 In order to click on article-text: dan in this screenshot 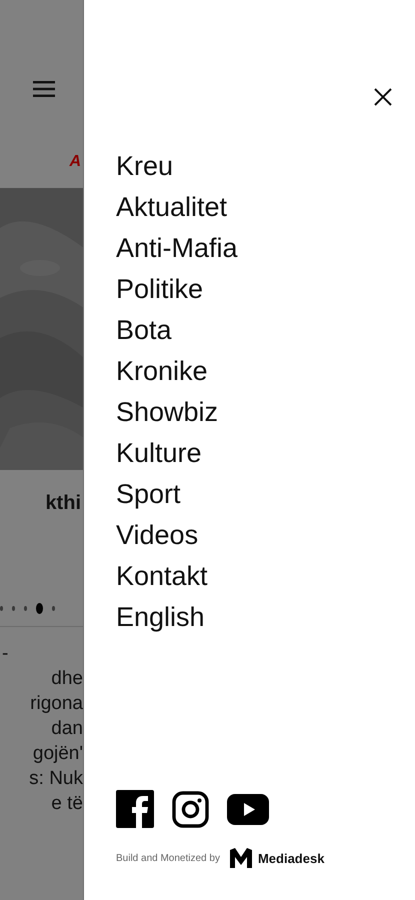, I will do `click(67, 729)`.